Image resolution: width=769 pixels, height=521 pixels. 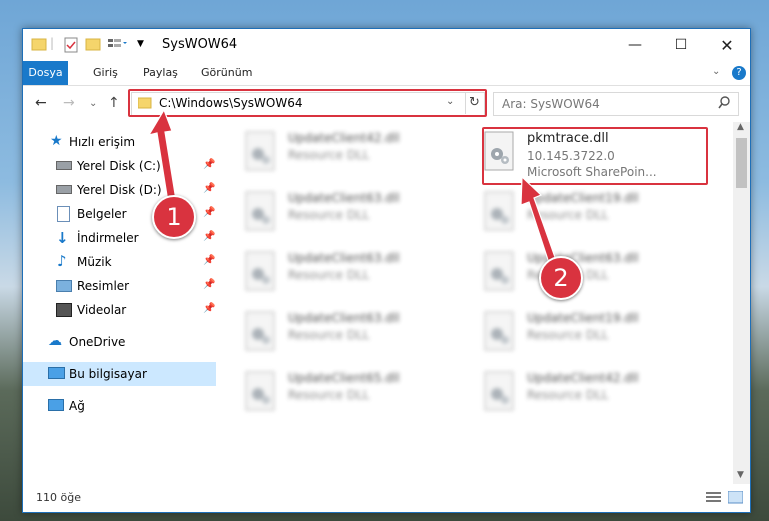 I want to click on callout-2: 2, so click(x=561, y=278).